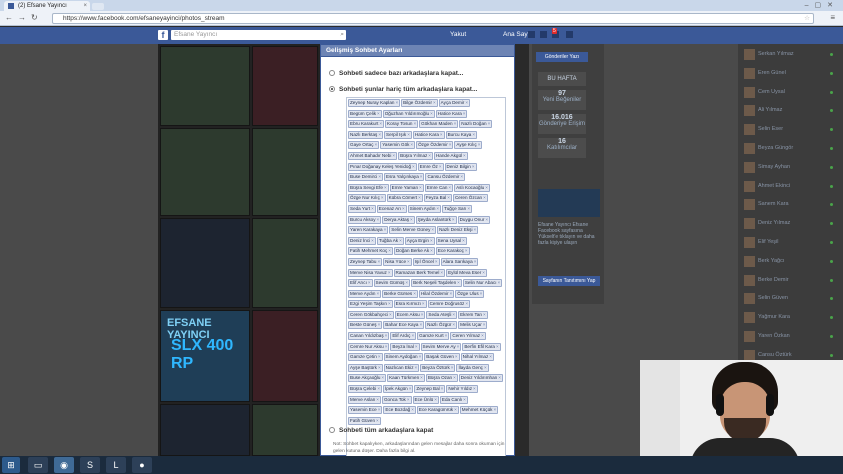 The height and width of the screenshot is (474, 843). I want to click on friend-token: Gonca Tok×, so click(396, 399).